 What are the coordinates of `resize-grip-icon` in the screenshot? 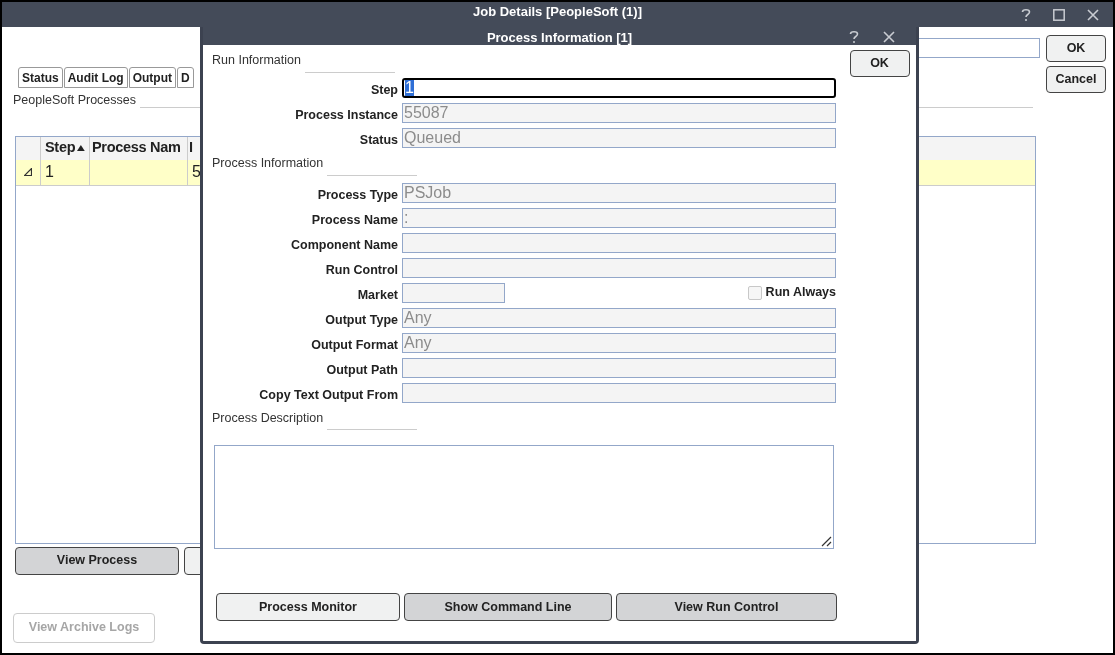 It's located at (826, 541).